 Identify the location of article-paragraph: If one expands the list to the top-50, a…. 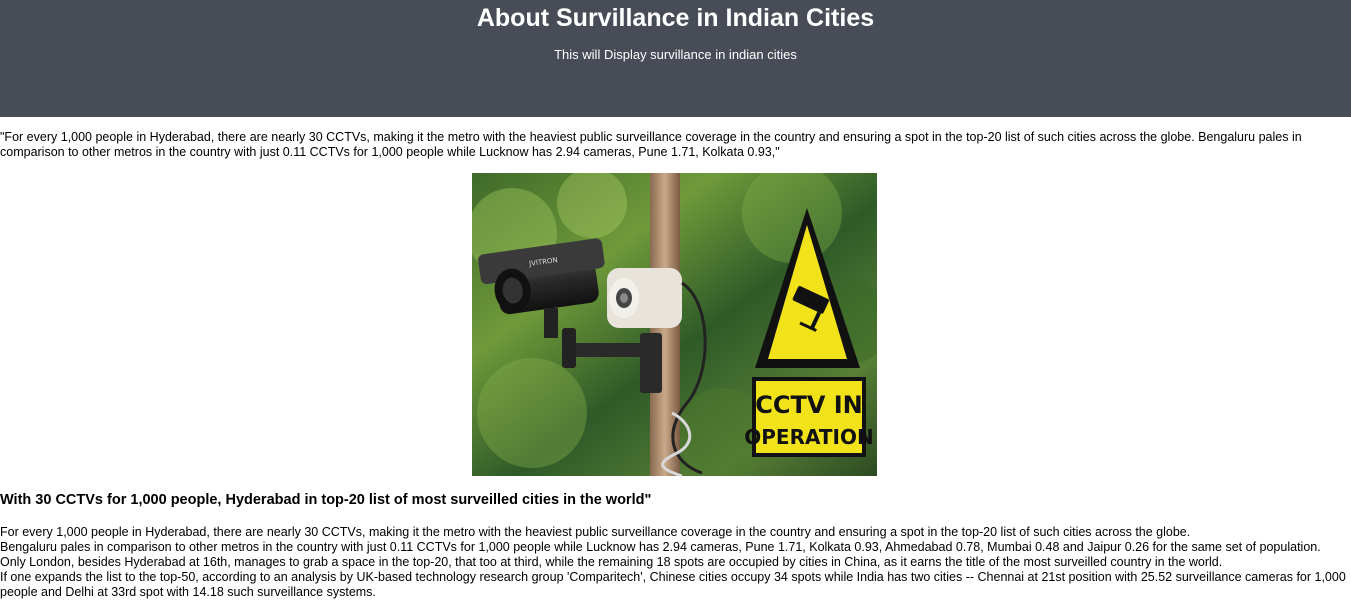
(673, 584).